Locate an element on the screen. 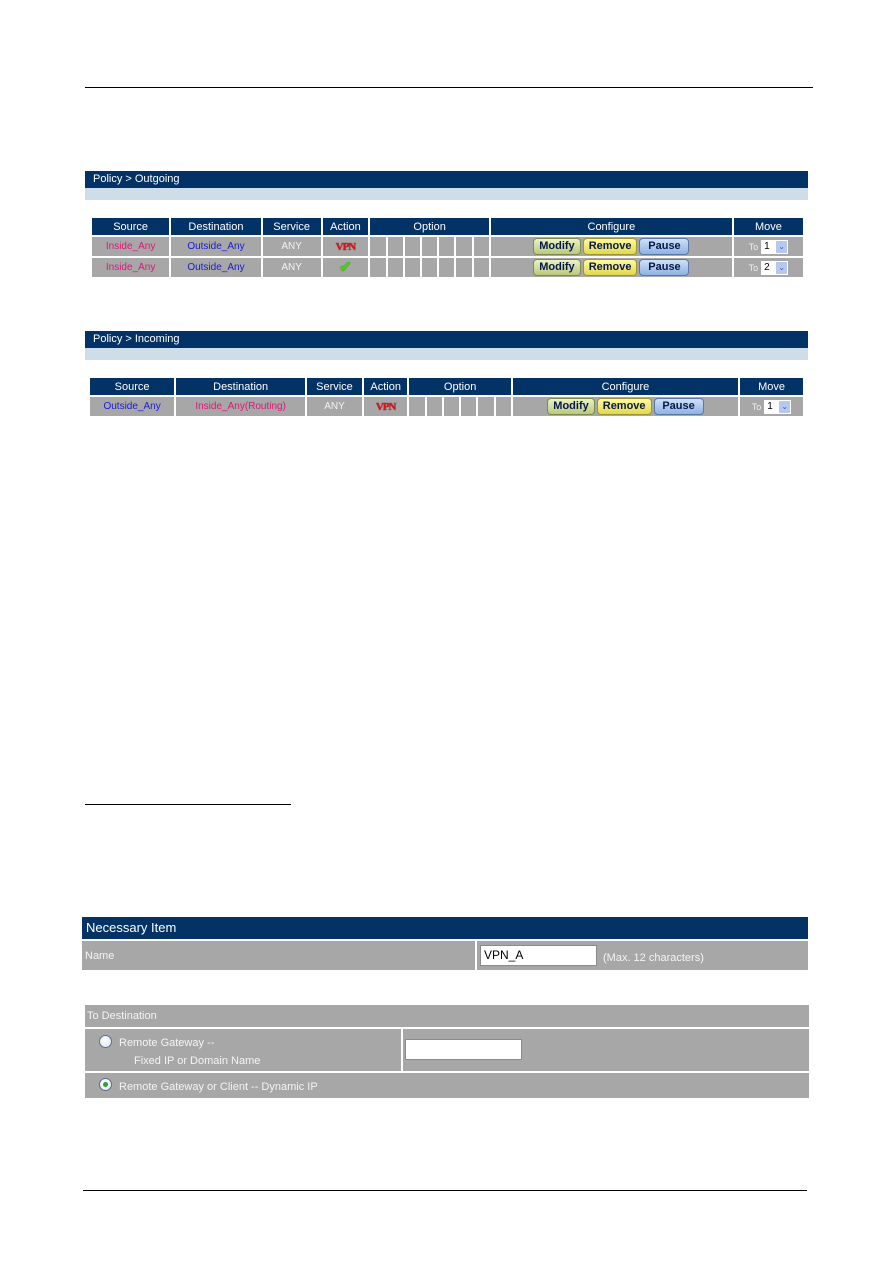 The width and height of the screenshot is (893, 1263). name-value-cell: VPN_A (Max. 12 characters) is located at coordinates (642, 955).